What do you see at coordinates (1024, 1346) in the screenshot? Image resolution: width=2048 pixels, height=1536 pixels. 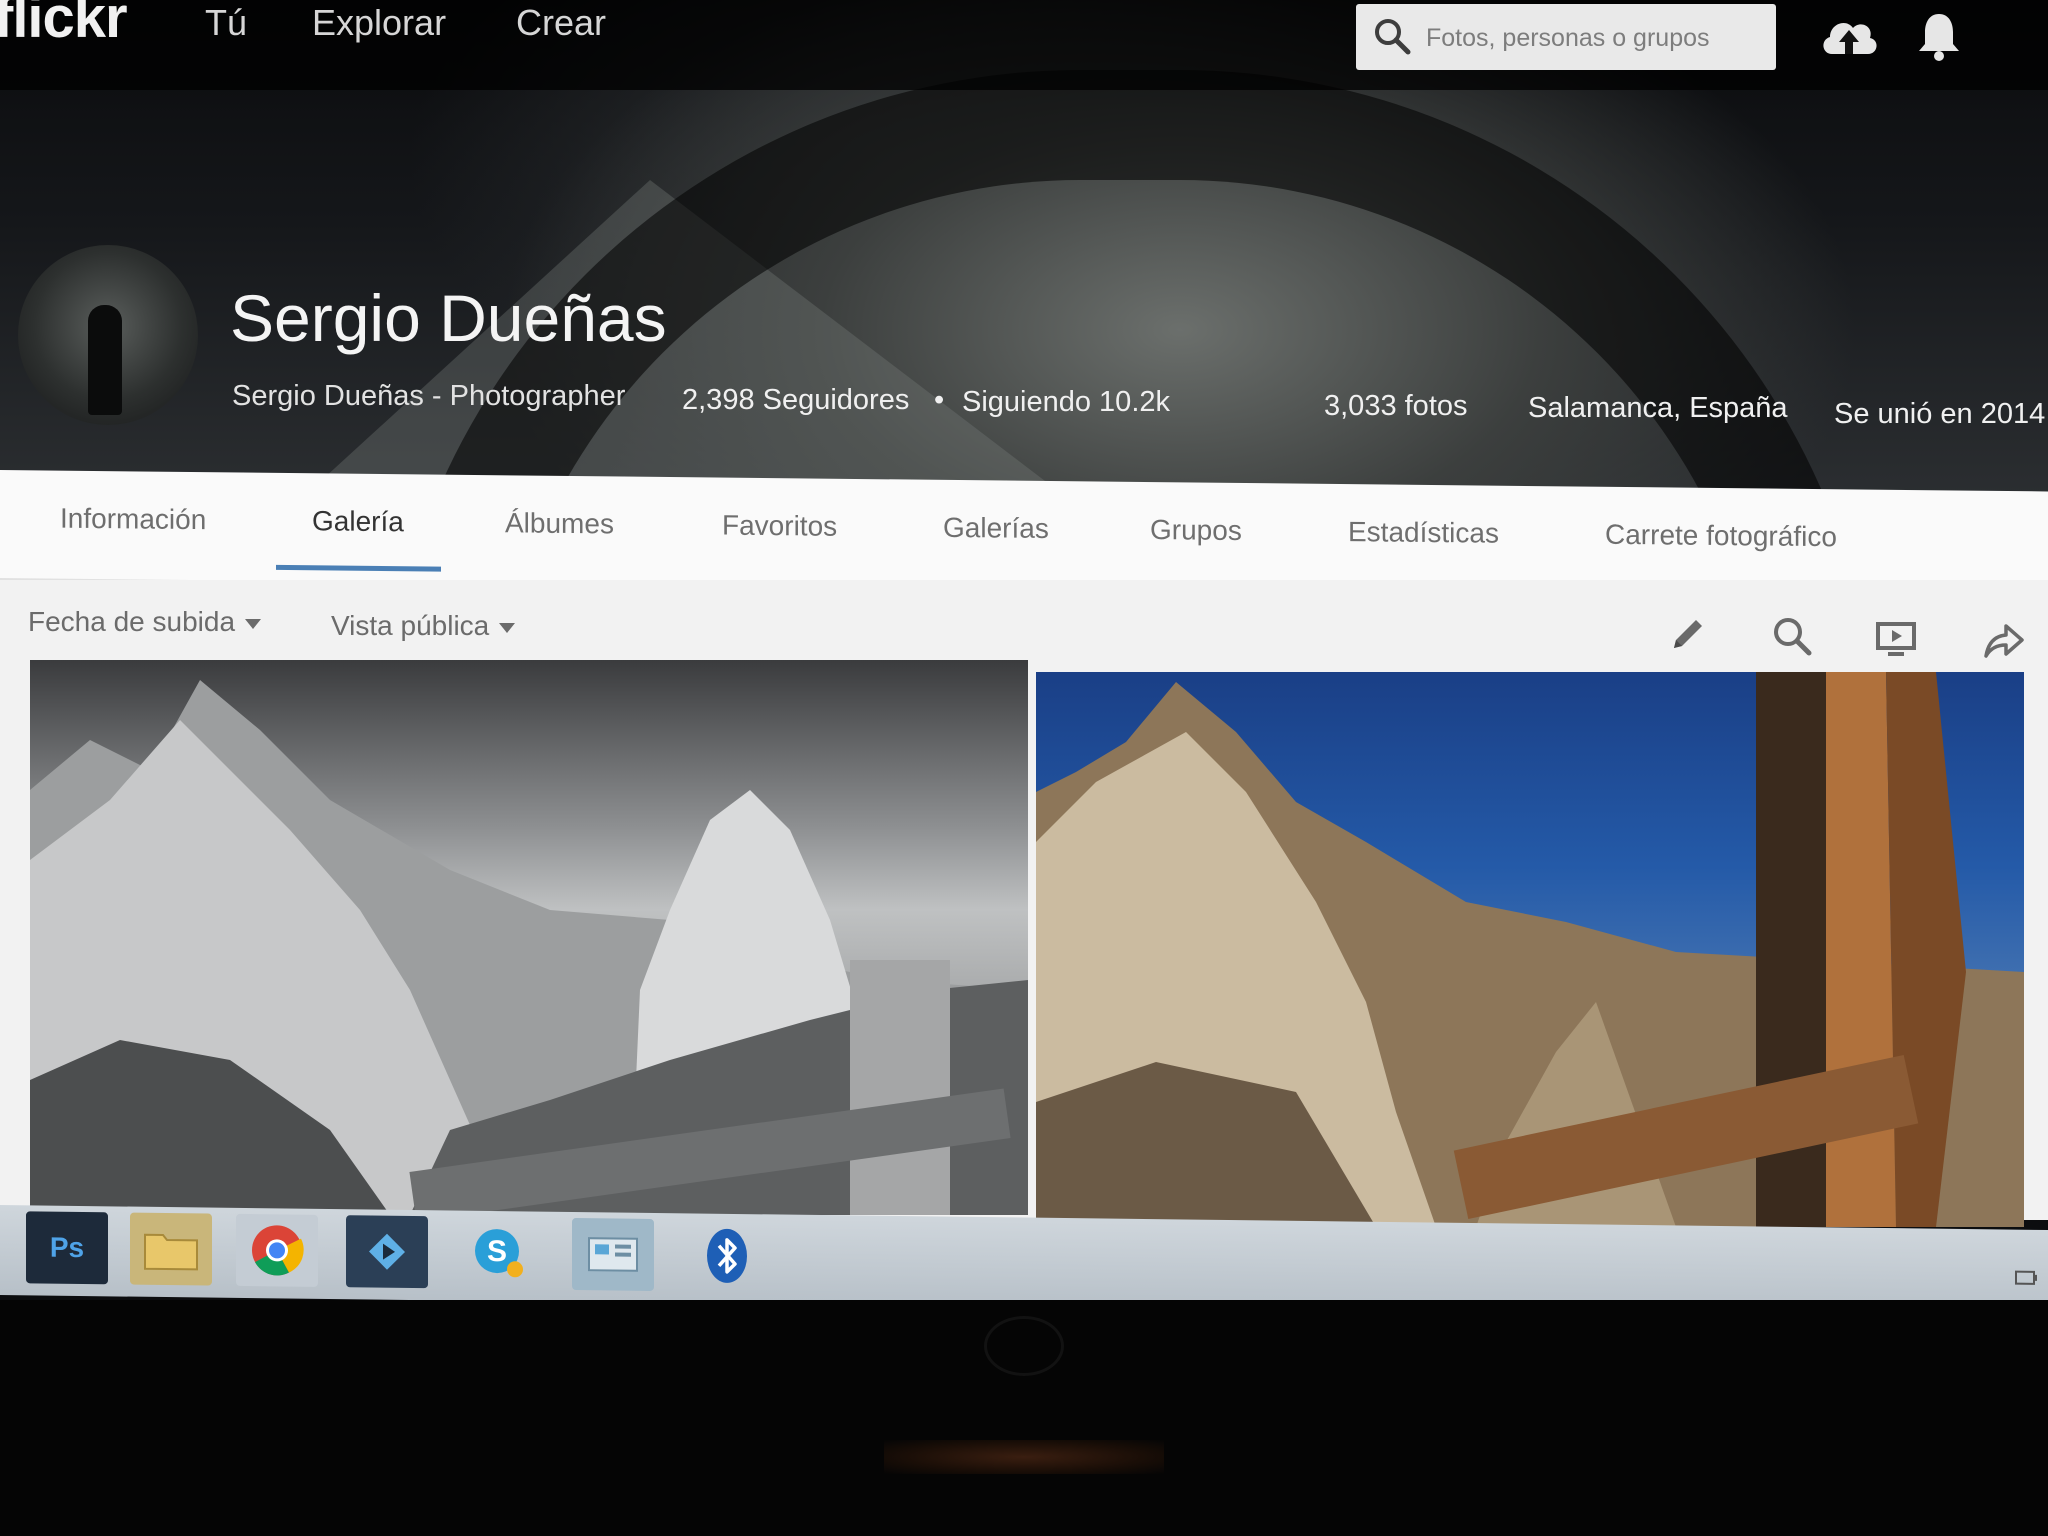 I see `hp-logo-icon` at bounding box center [1024, 1346].